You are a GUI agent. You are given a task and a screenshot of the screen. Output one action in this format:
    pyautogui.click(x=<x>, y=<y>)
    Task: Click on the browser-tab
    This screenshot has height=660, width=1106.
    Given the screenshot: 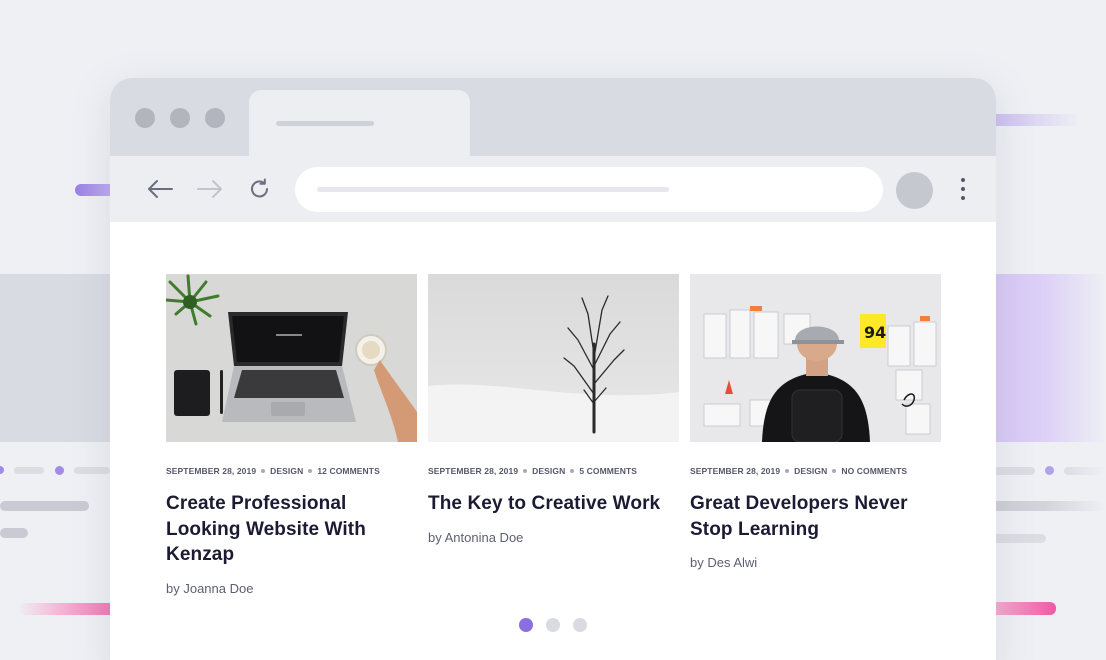 What is the action you would take?
    pyautogui.click(x=359, y=125)
    